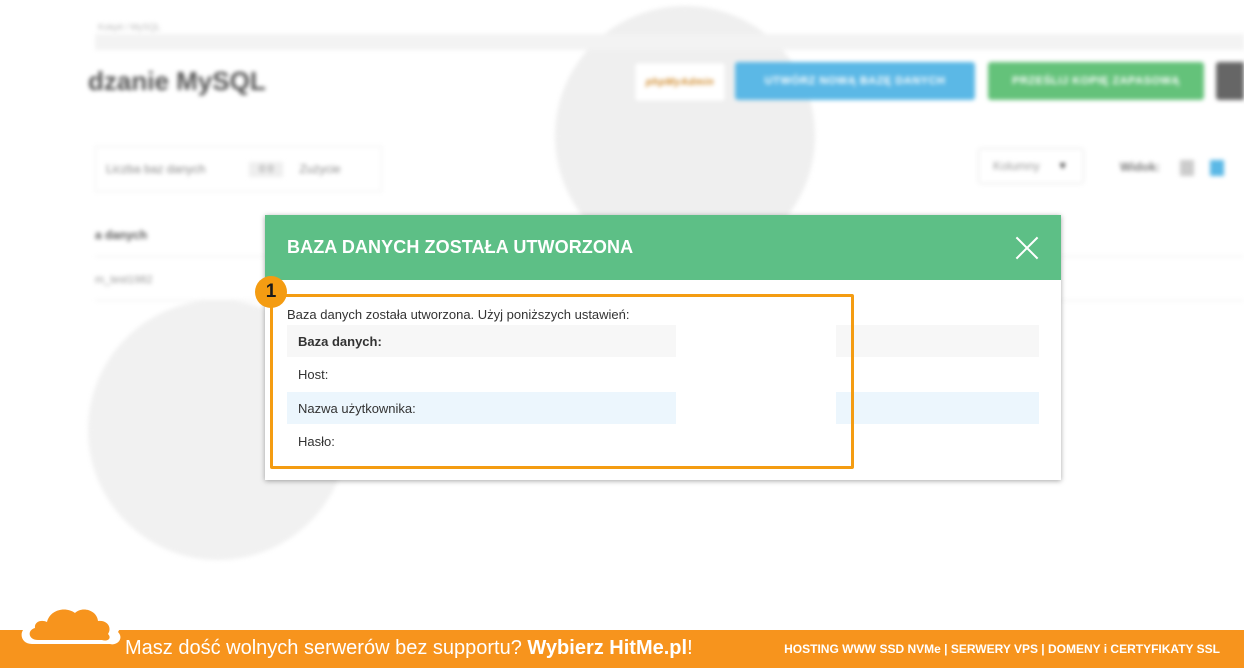 The width and height of the screenshot is (1244, 668). What do you see at coordinates (129, 27) in the screenshot?
I see `breadcrumb: Kokpit / MySQL` at bounding box center [129, 27].